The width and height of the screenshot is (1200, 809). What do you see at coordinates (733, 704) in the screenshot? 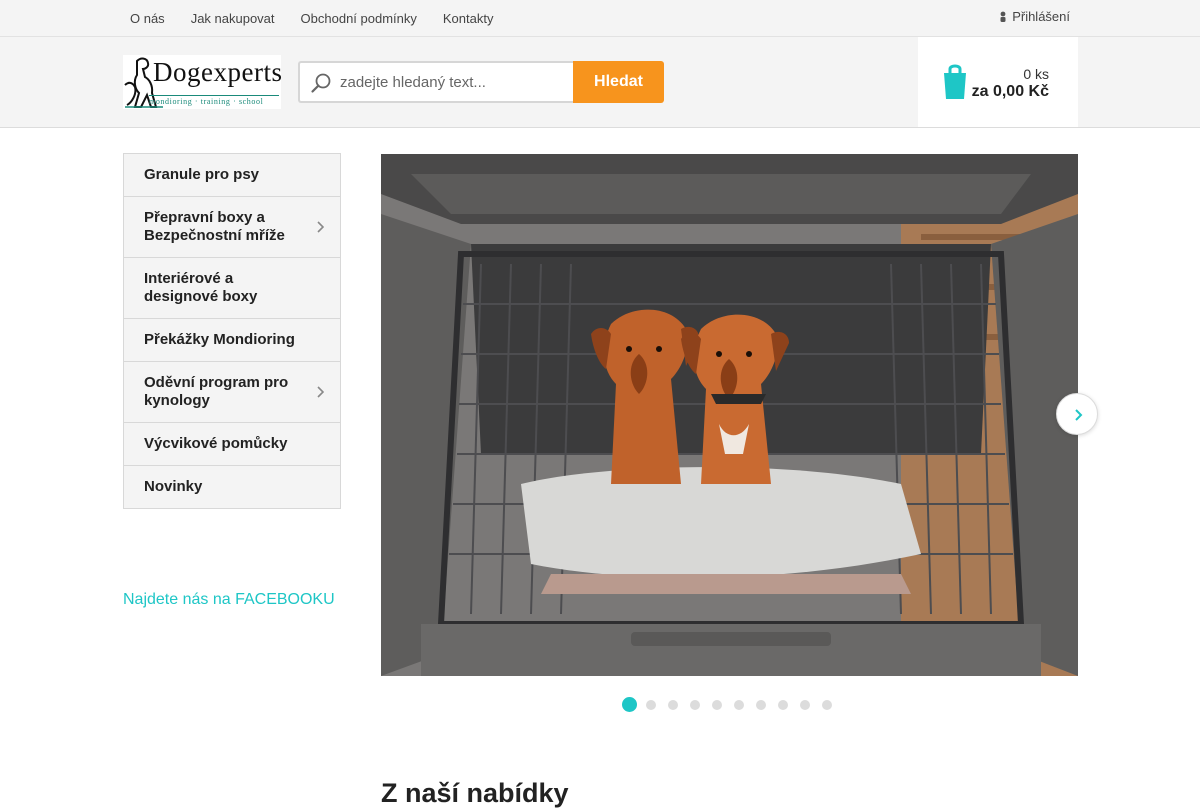
I see `slider-pagination` at bounding box center [733, 704].